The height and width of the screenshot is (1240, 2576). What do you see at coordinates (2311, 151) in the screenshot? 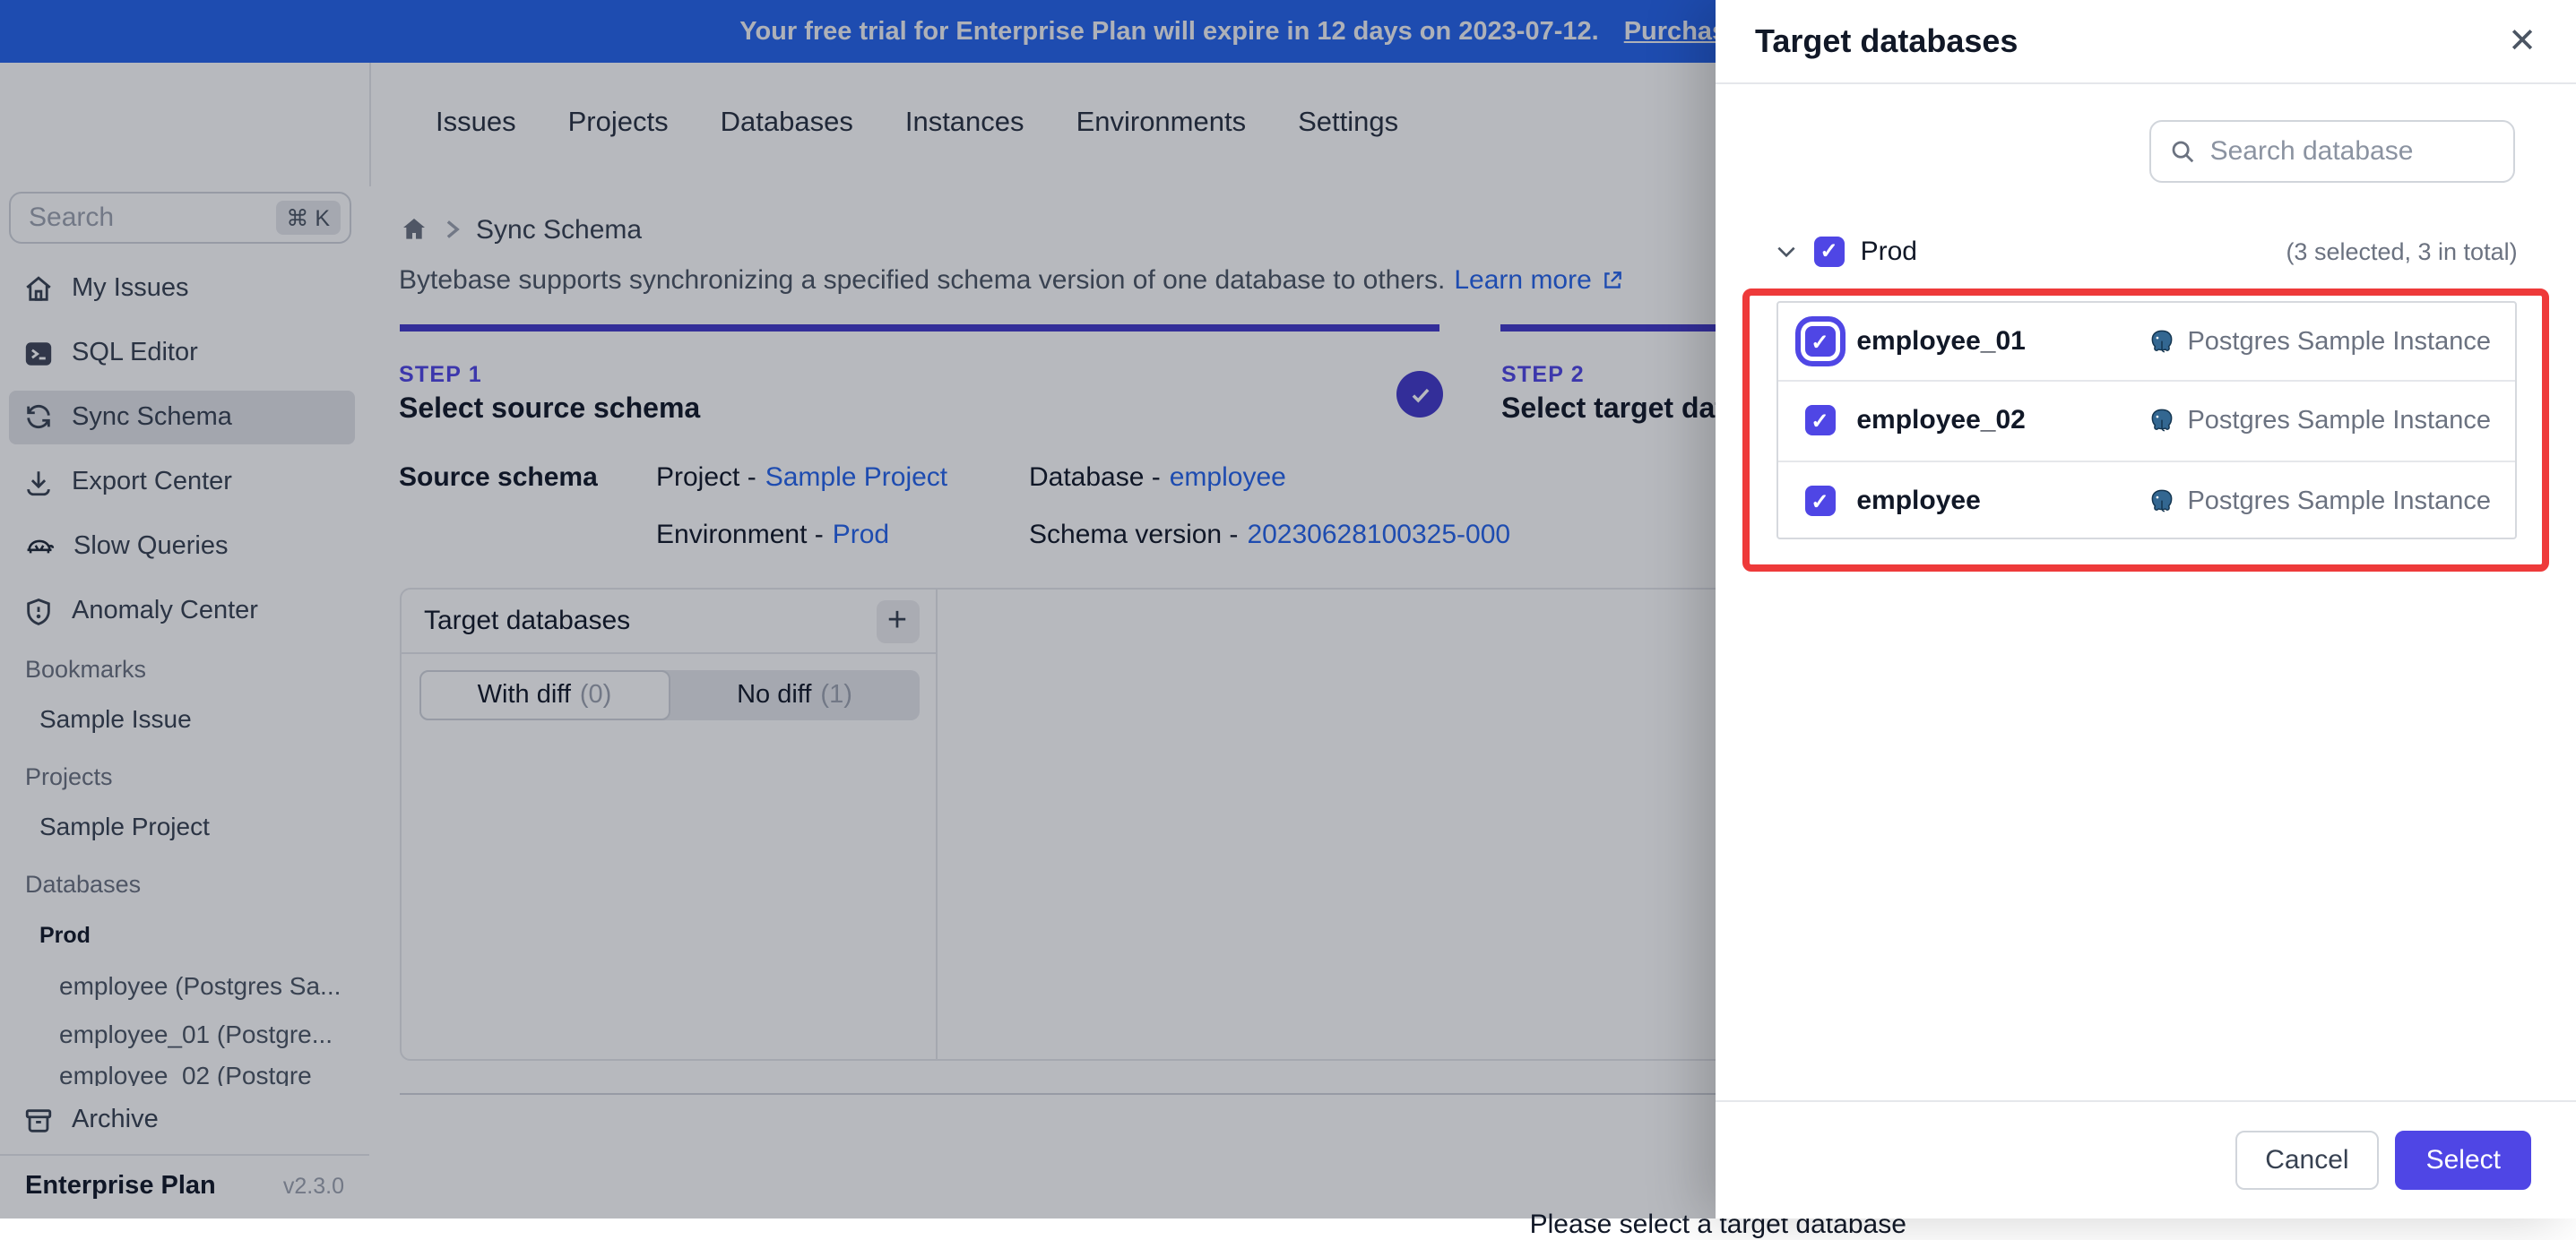
I see `database-search-placeholder: Search database` at bounding box center [2311, 151].